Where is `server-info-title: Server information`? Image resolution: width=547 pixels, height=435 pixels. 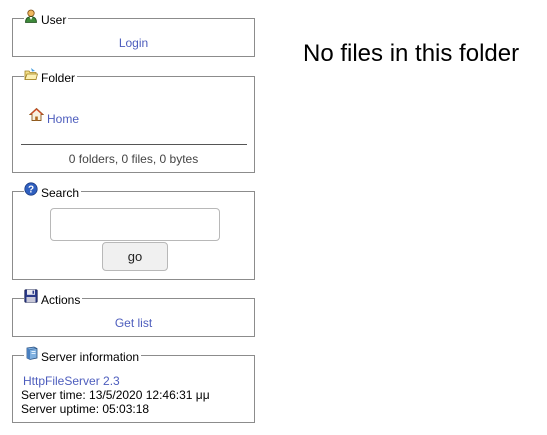 server-info-title: Server information is located at coordinates (90, 357).